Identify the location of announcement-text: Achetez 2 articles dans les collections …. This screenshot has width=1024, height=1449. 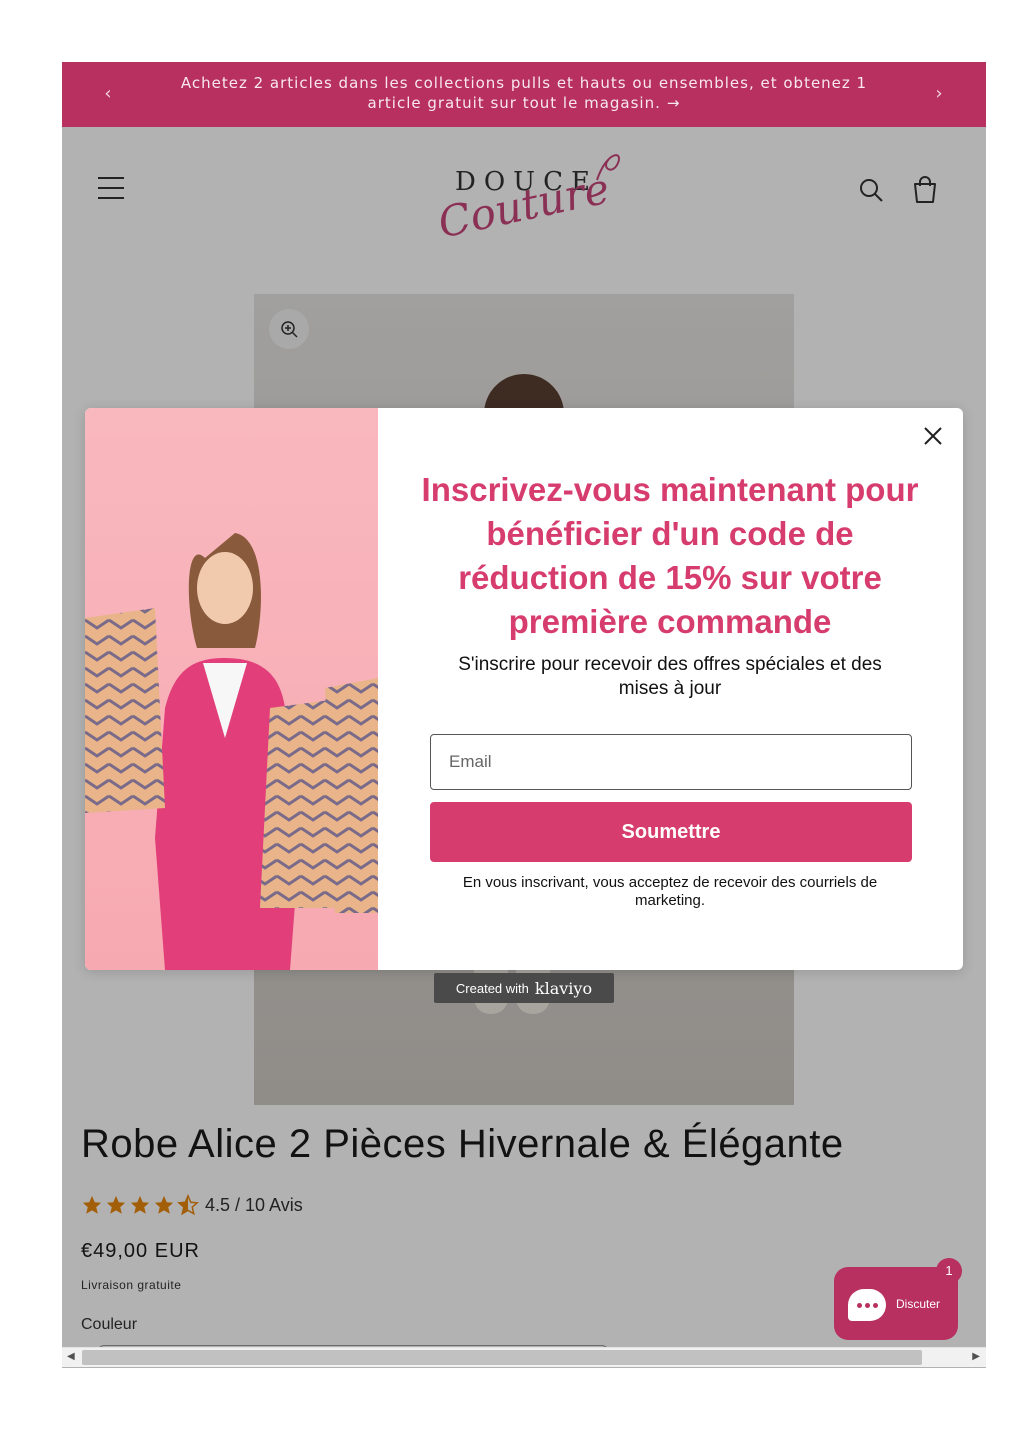
(524, 93).